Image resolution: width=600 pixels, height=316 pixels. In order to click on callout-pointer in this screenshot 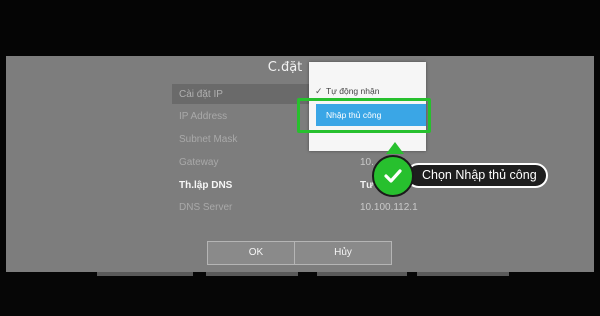, I will do `click(395, 148)`.